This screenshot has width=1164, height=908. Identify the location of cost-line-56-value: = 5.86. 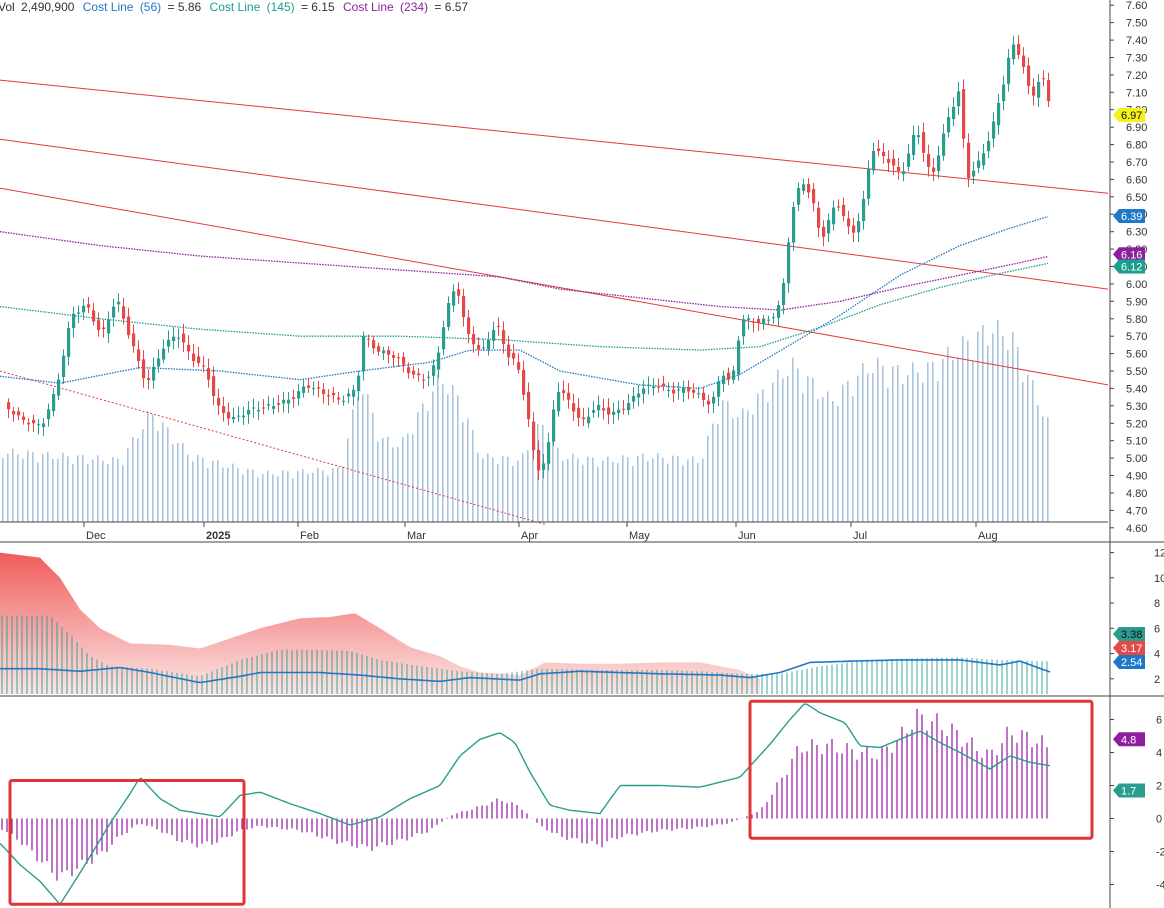
(185, 7).